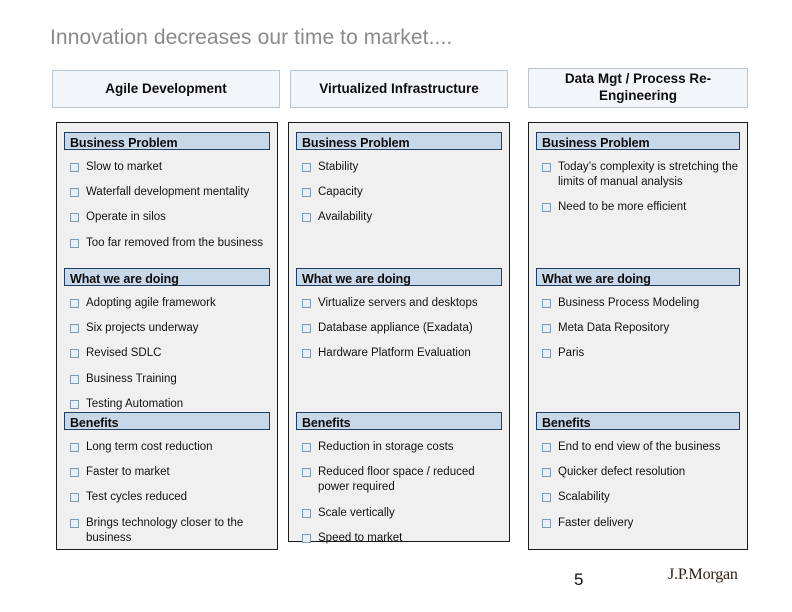  I want to click on bullet-label: Waterfall development mentality, so click(168, 192).